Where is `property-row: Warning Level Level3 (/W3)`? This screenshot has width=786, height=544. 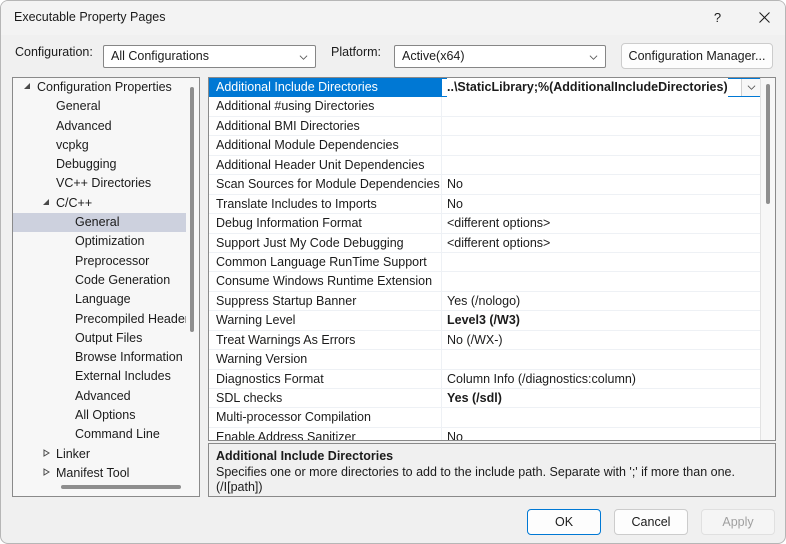
property-row: Warning Level Level3 (/W3) is located at coordinates (485, 321).